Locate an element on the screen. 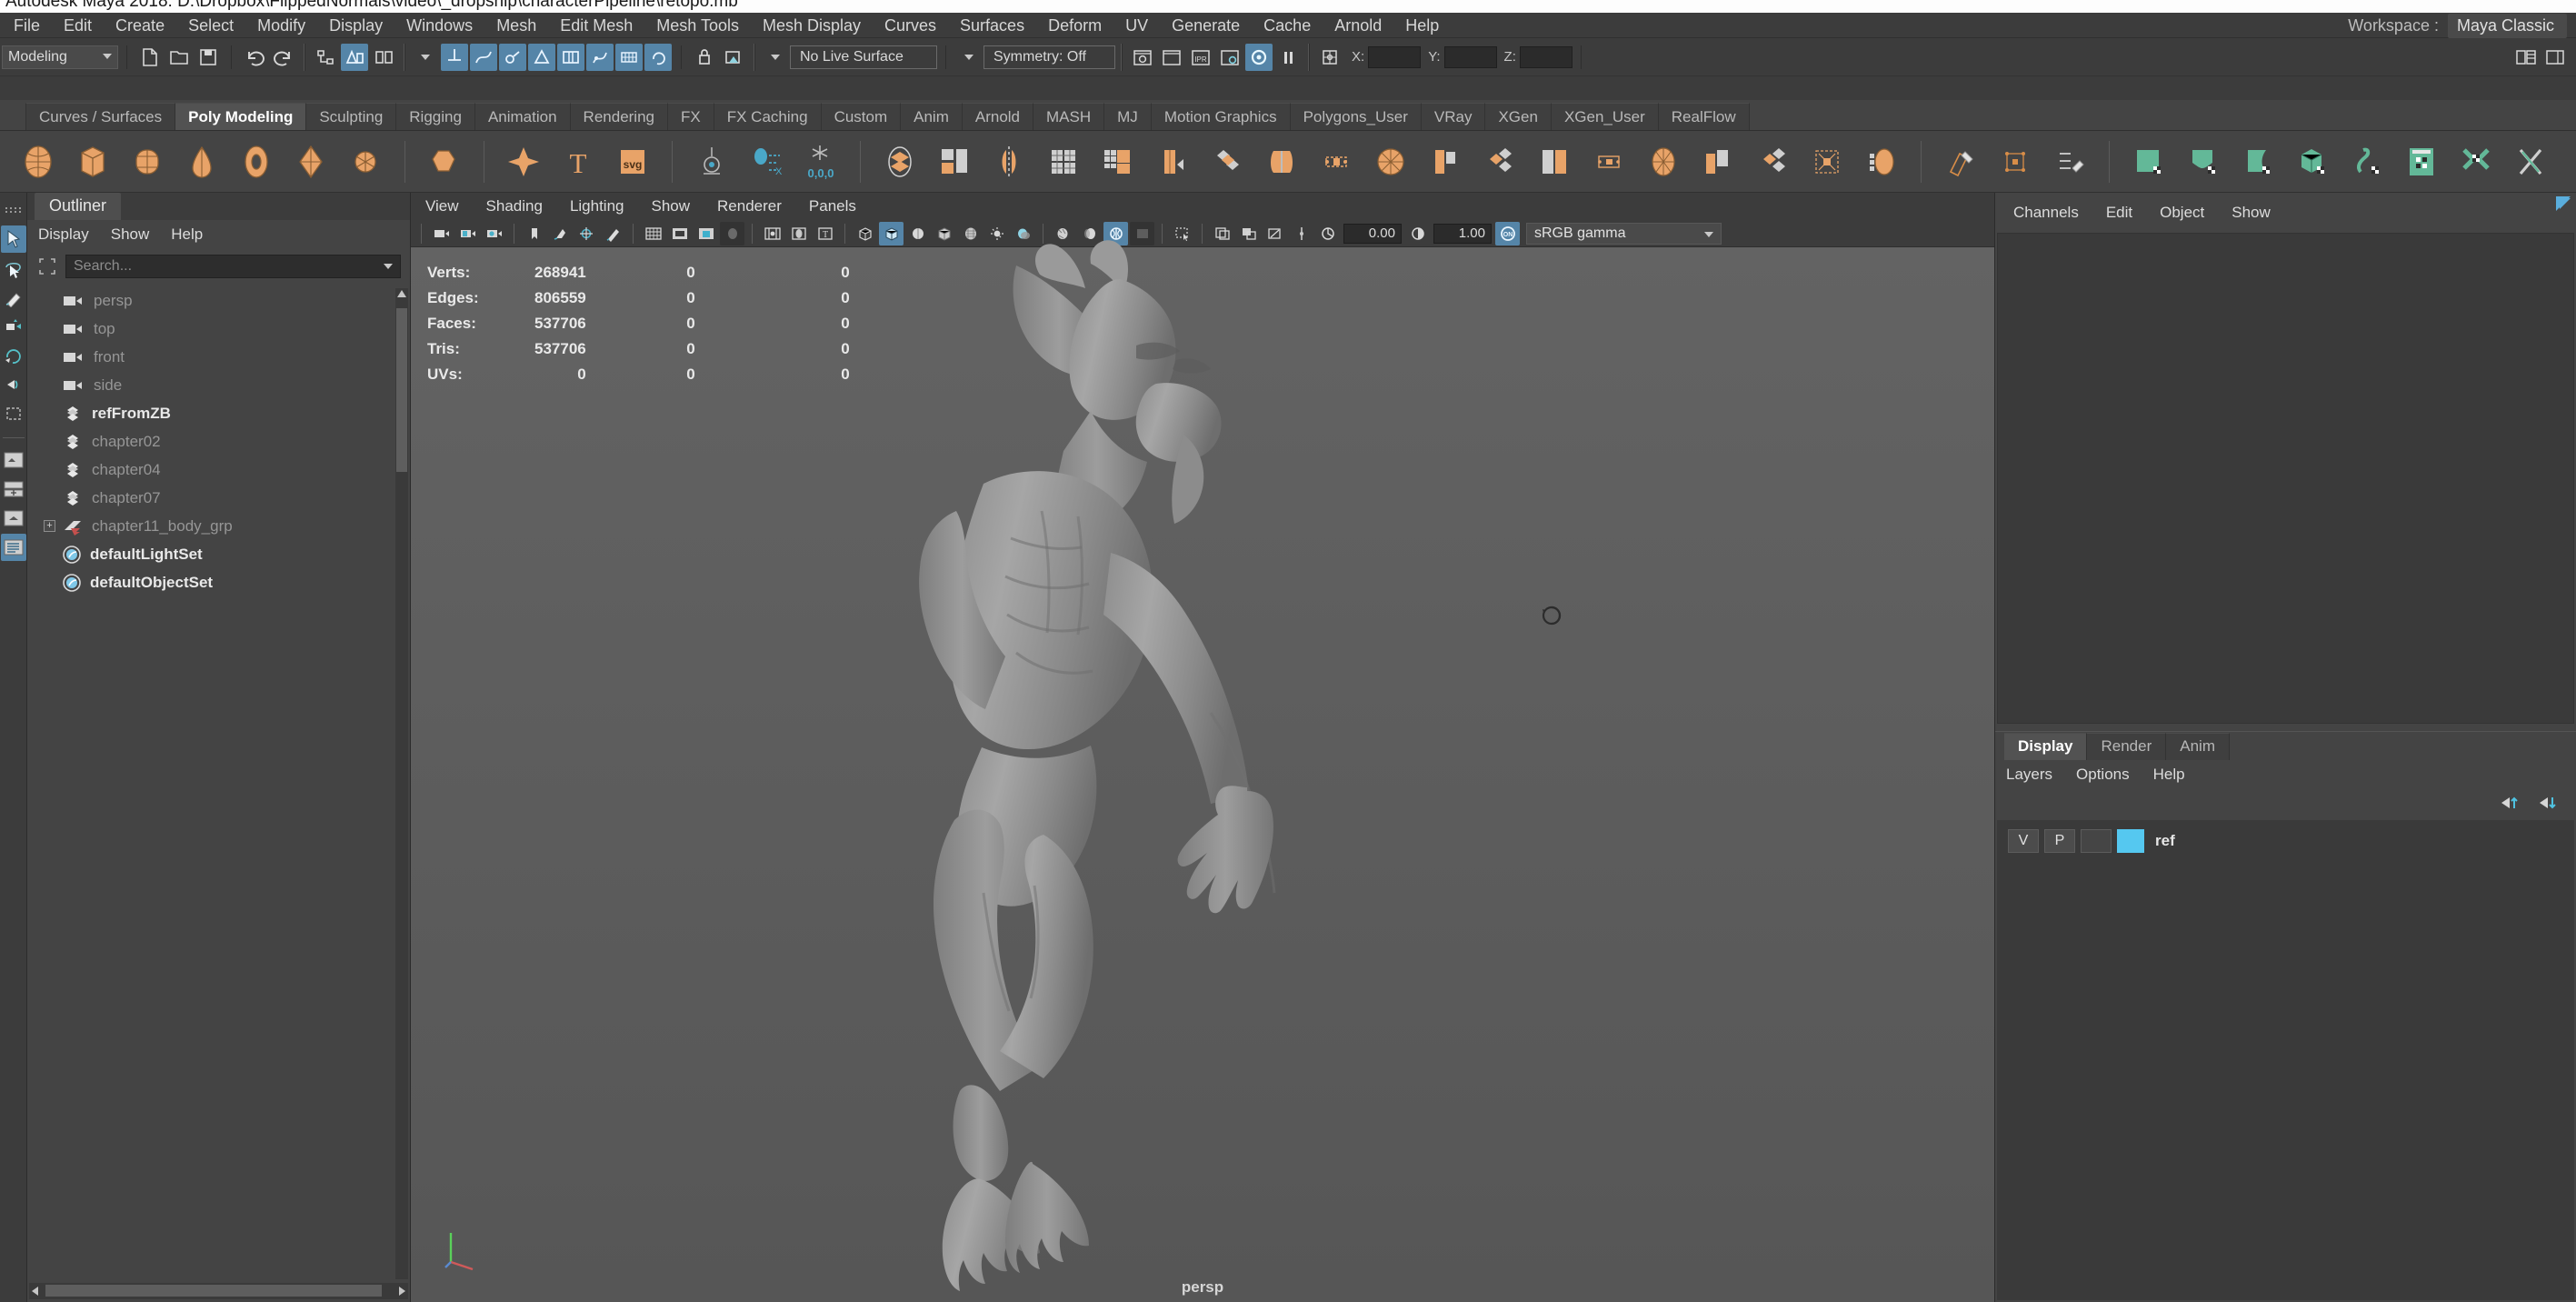 The height and width of the screenshot is (1302, 2576). outliner-menu-display: Display is located at coordinates (64, 234).